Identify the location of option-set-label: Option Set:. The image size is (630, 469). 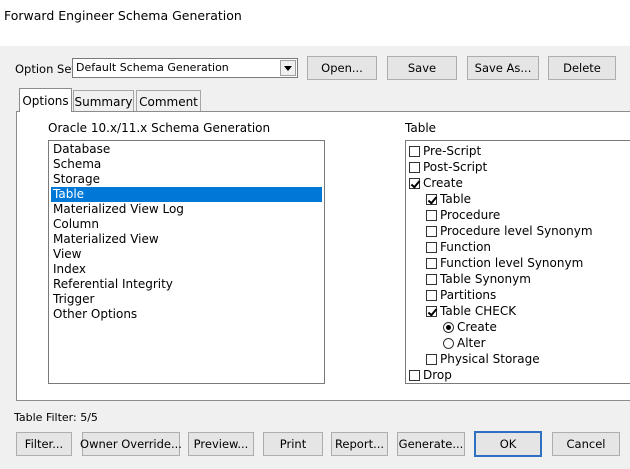
(47, 69).